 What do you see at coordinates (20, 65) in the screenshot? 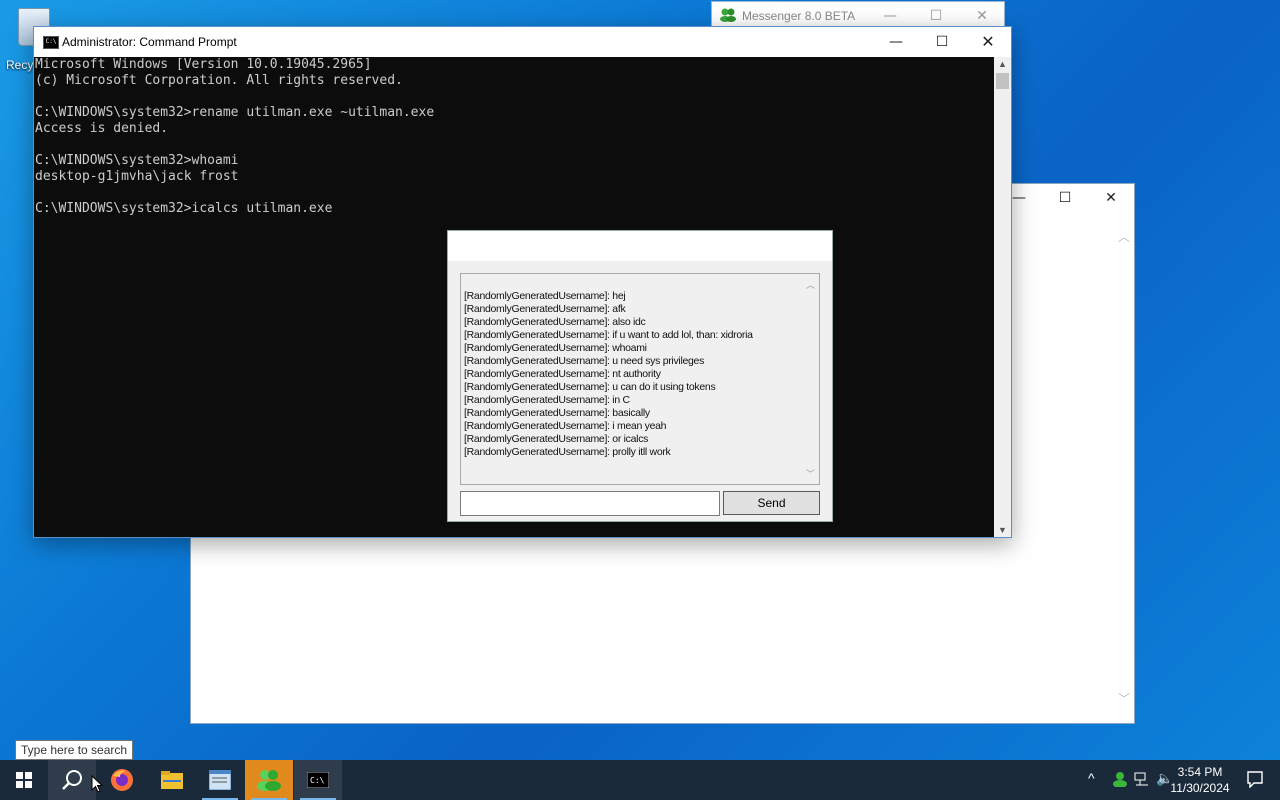
I see `recycle-bin-label: Recy` at bounding box center [20, 65].